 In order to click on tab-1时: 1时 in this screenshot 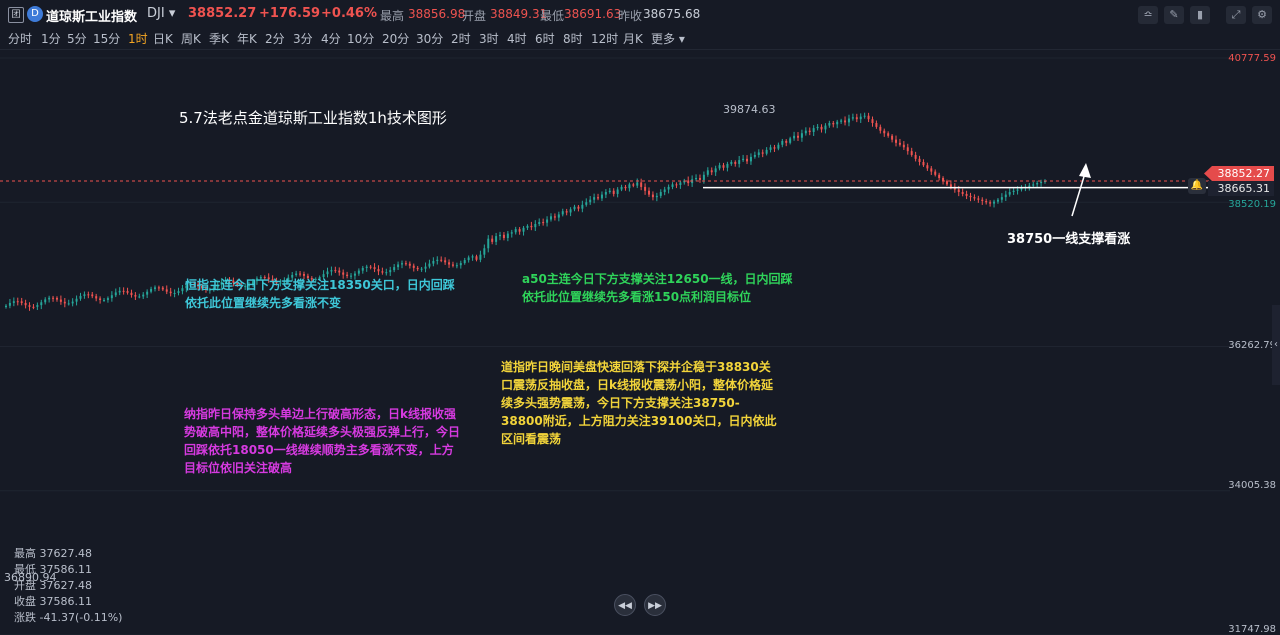, I will do `click(138, 38)`.